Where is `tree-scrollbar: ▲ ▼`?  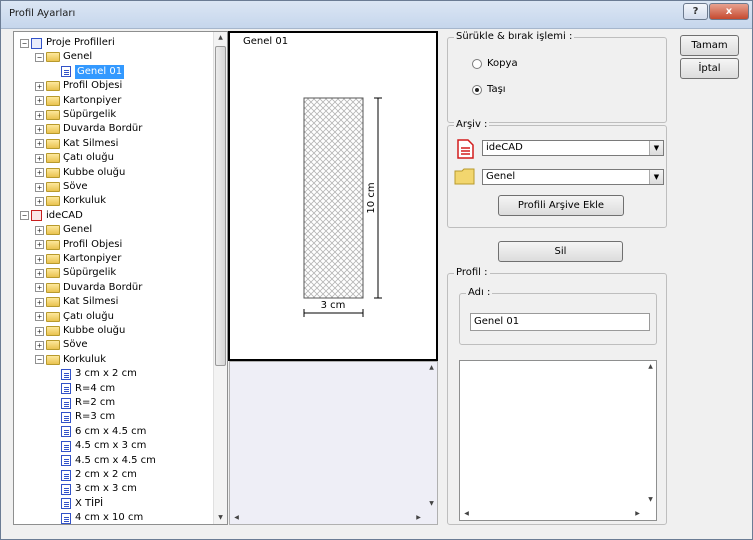
tree-scrollbar: ▲ ▼ is located at coordinates (220, 278).